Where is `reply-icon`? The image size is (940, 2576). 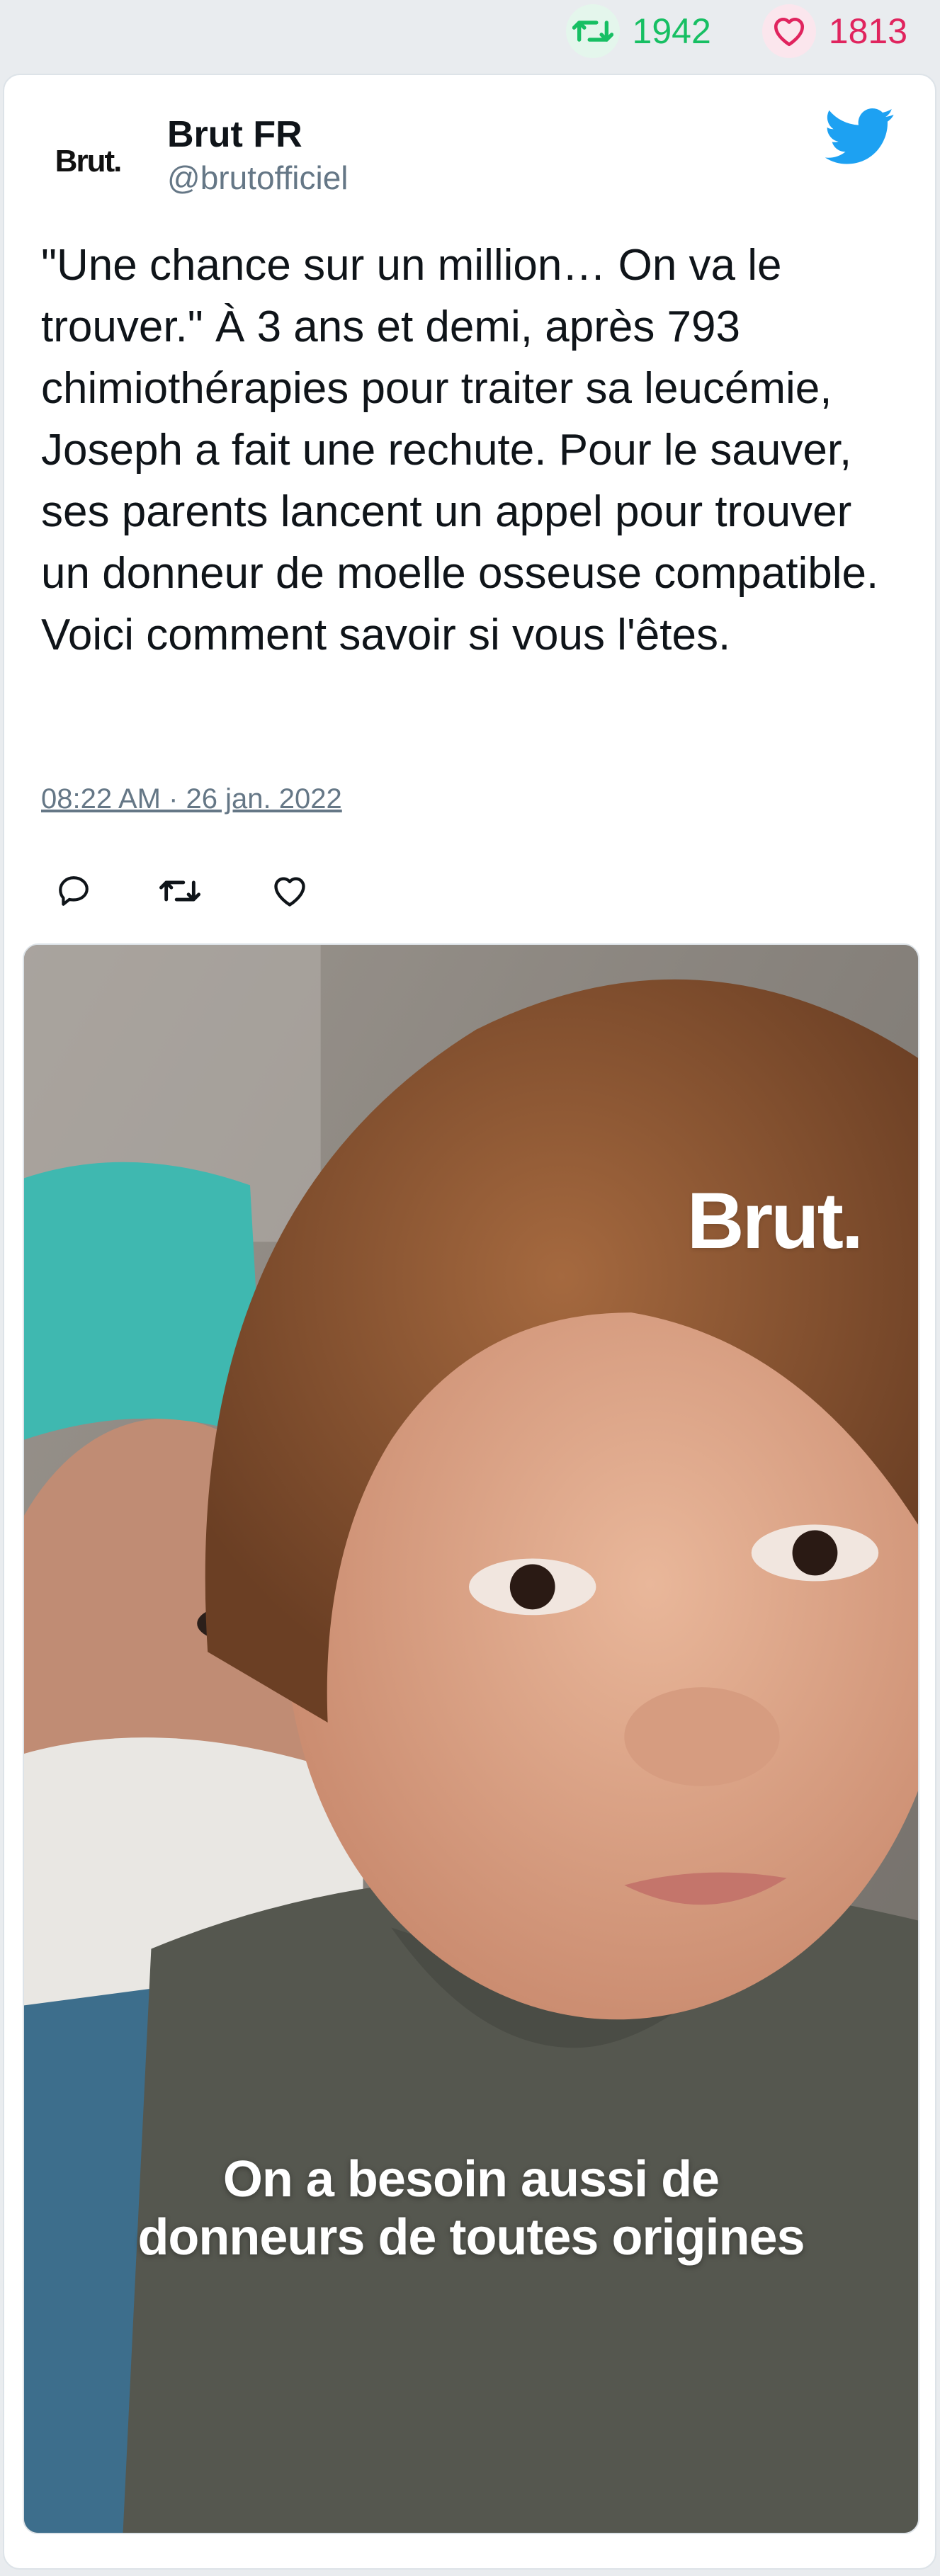 reply-icon is located at coordinates (74, 891).